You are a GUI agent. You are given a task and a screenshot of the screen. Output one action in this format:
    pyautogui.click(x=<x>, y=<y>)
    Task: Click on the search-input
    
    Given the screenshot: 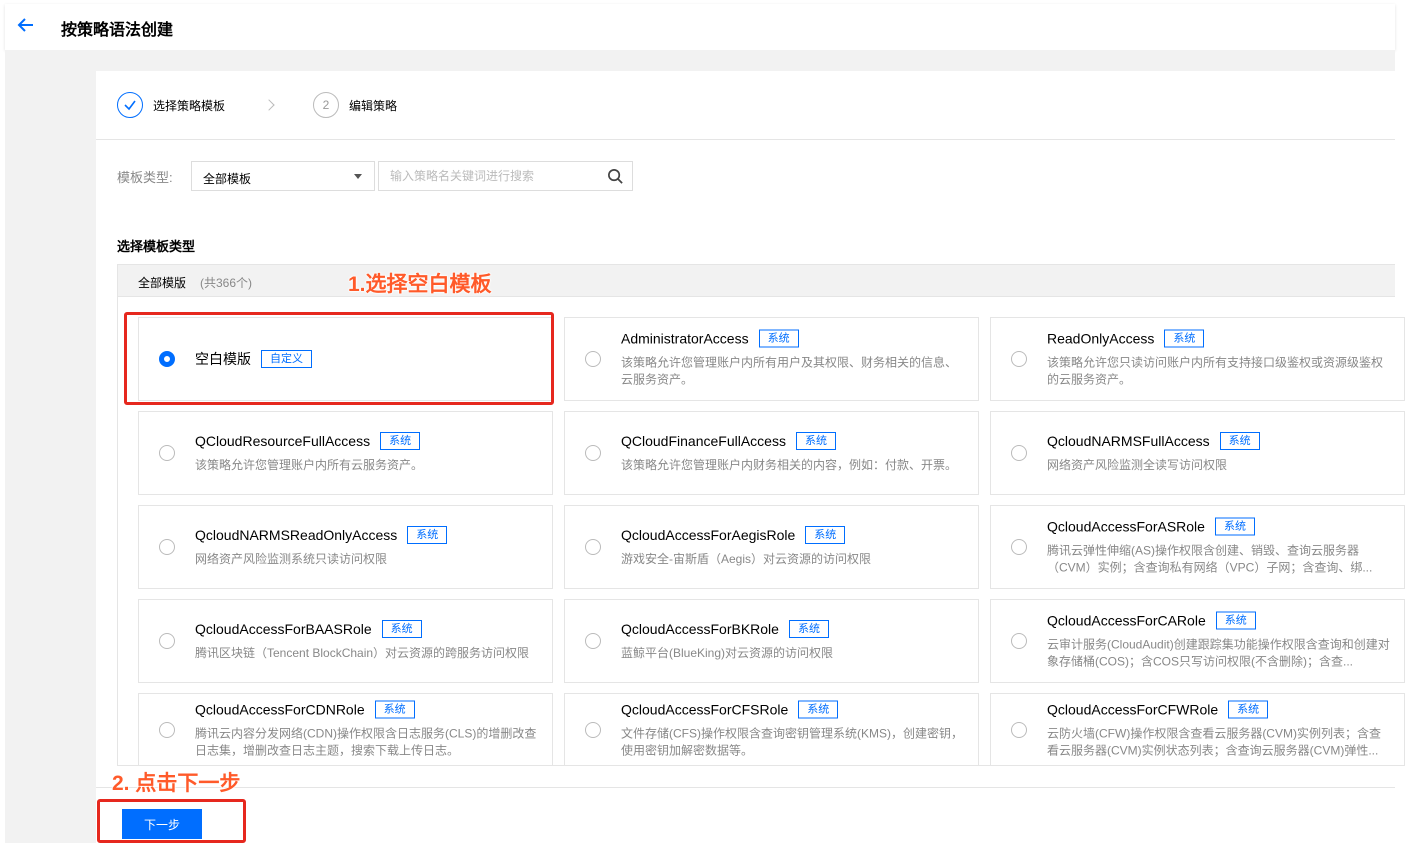 What is the action you would take?
    pyautogui.click(x=489, y=176)
    